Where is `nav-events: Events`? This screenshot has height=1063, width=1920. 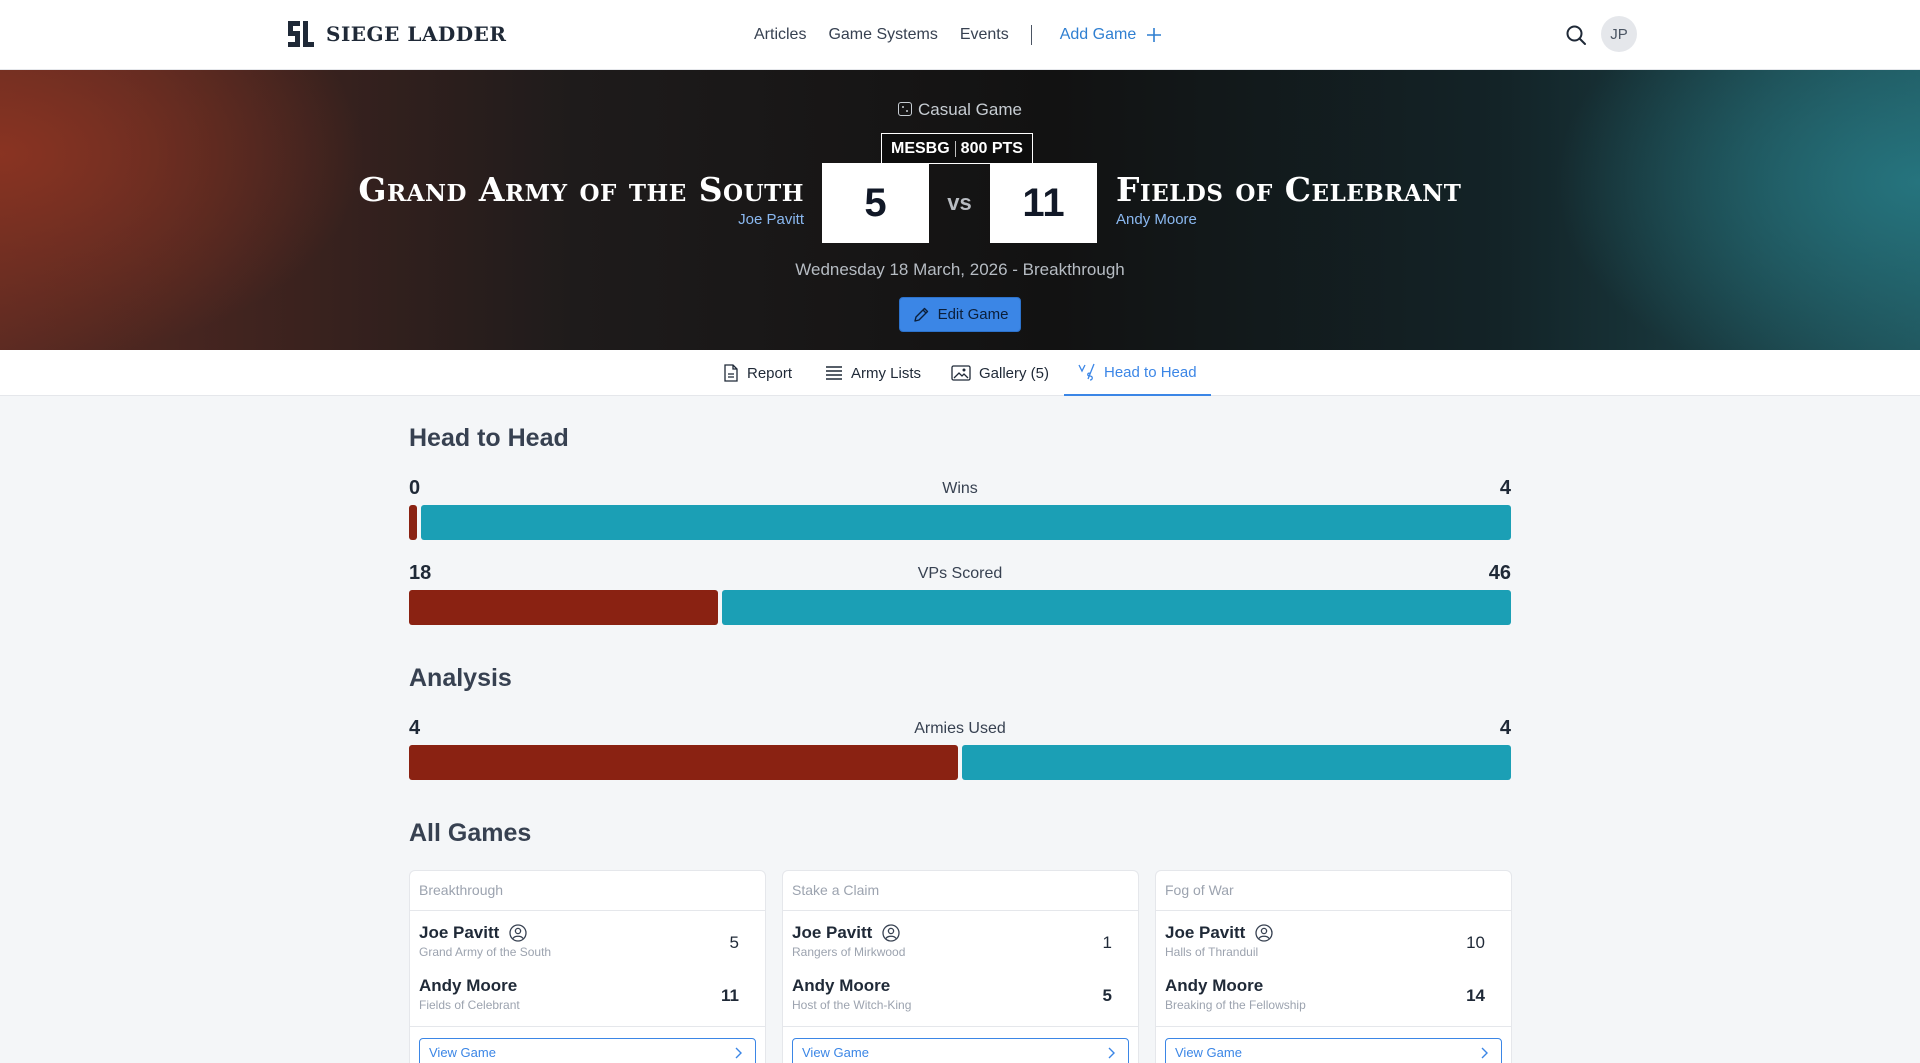
nav-events: Events is located at coordinates (984, 35).